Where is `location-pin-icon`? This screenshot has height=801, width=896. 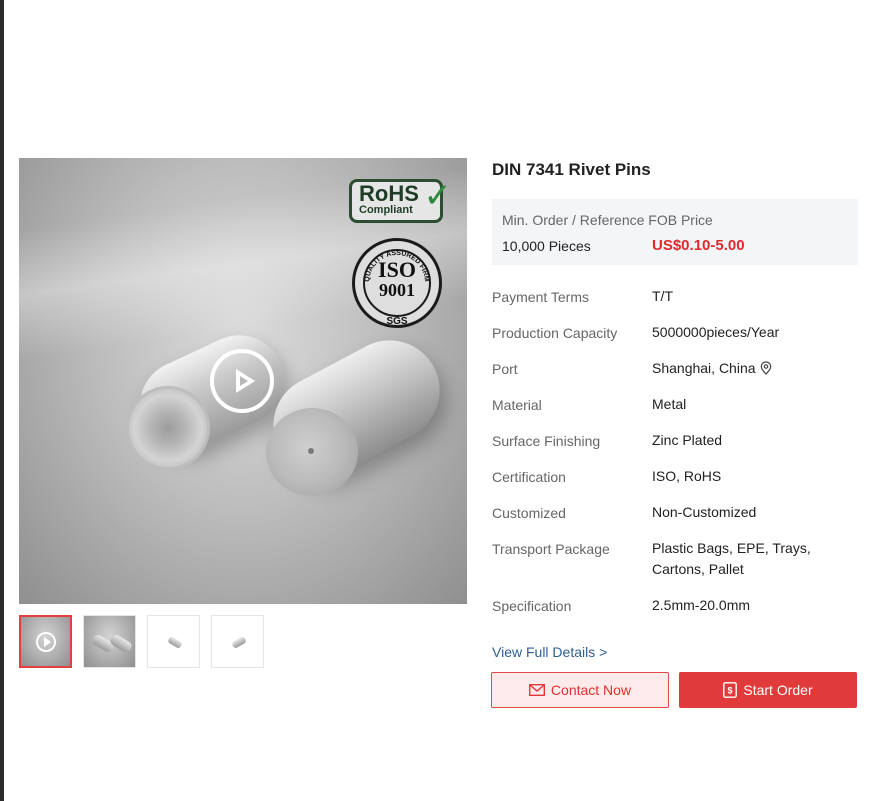
location-pin-icon is located at coordinates (766, 368).